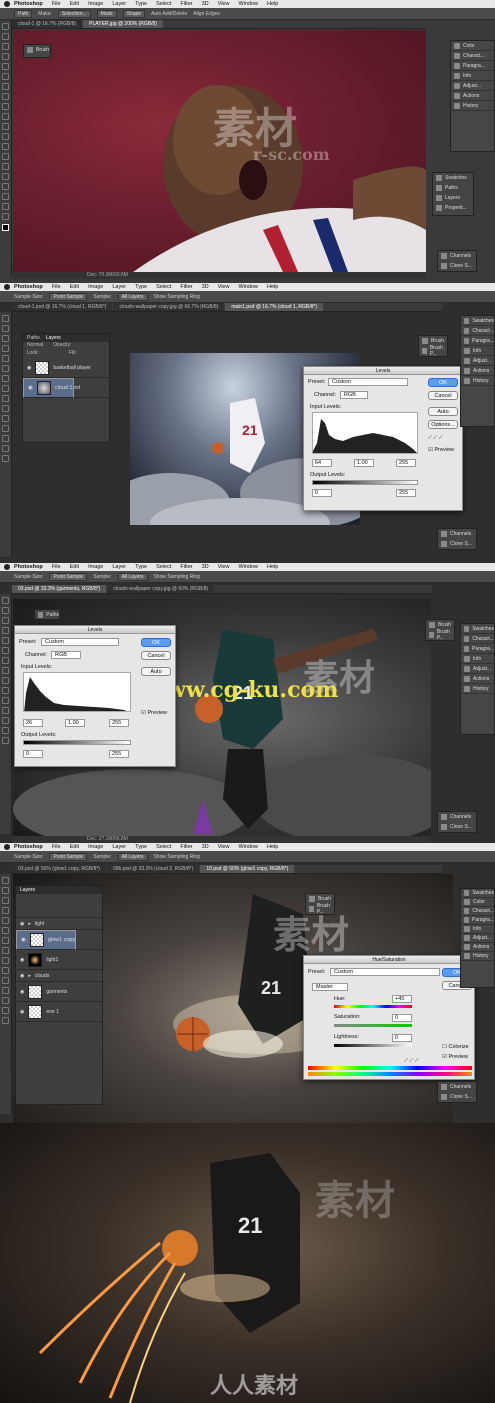  What do you see at coordinates (373, 1045) in the screenshot?
I see `lightness-slider` at bounding box center [373, 1045].